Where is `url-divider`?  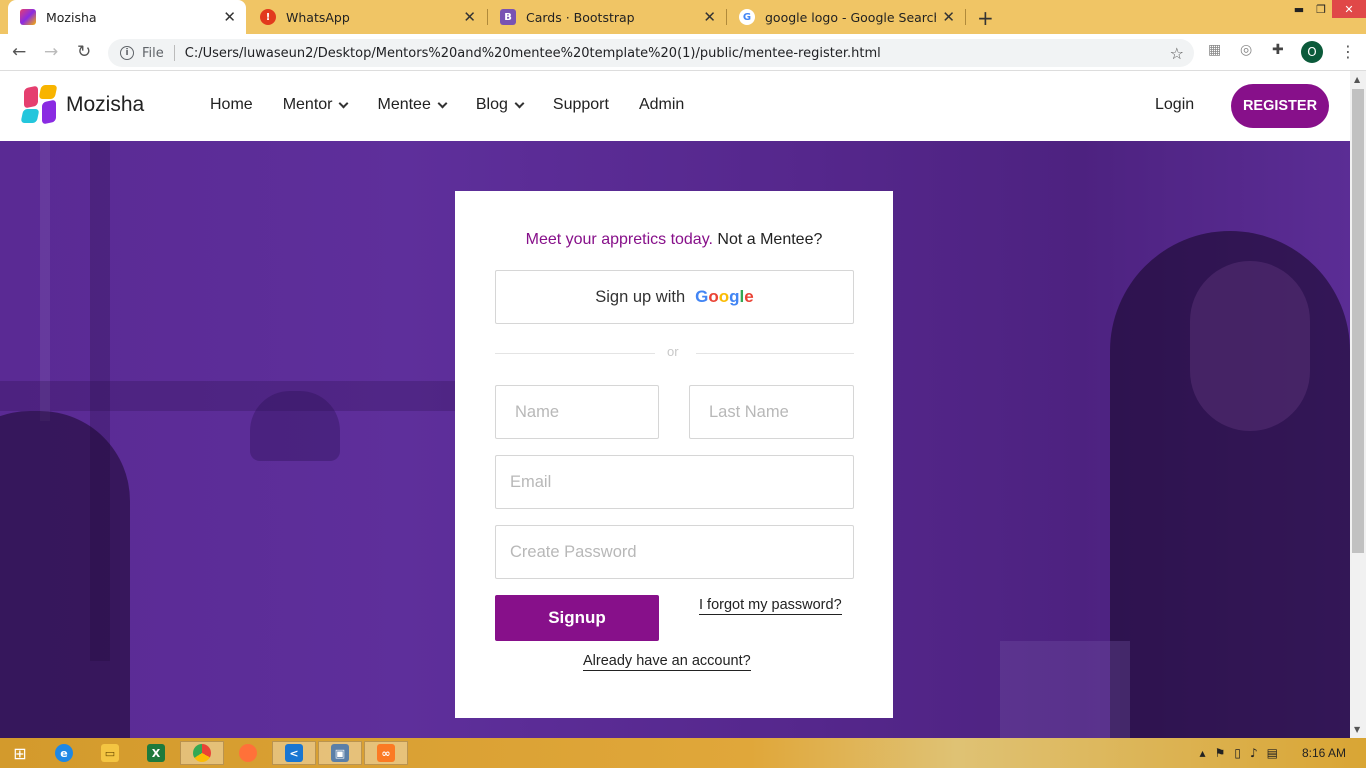
url-divider is located at coordinates (174, 53).